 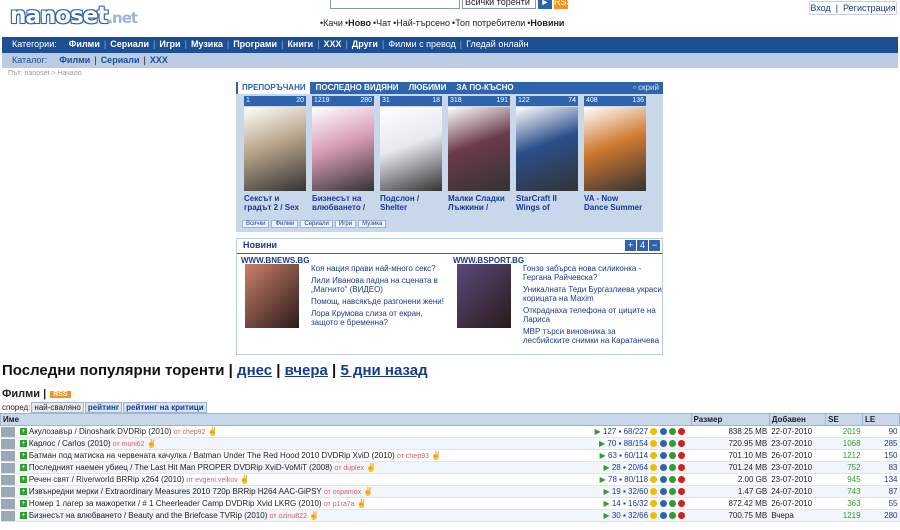 I want to click on top-nav-item: Качи, so click(x=333, y=23).